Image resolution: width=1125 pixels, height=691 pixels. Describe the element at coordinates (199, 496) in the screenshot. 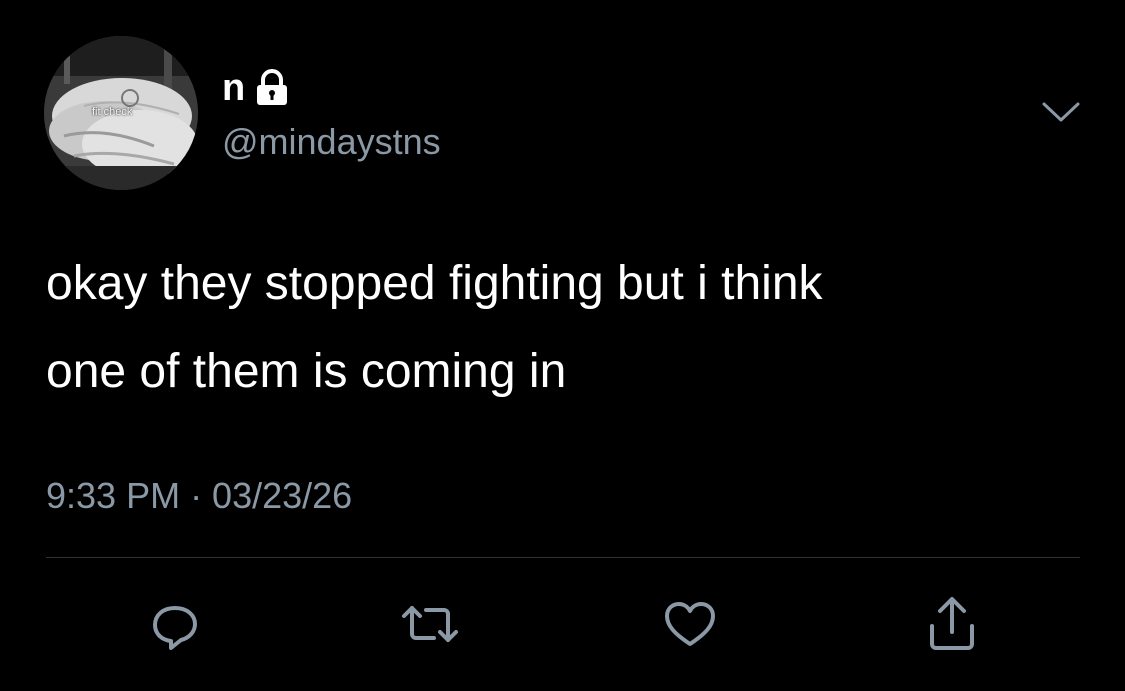

I see `tweet-timestamp: 9:33 PM · 03/23/26` at that location.